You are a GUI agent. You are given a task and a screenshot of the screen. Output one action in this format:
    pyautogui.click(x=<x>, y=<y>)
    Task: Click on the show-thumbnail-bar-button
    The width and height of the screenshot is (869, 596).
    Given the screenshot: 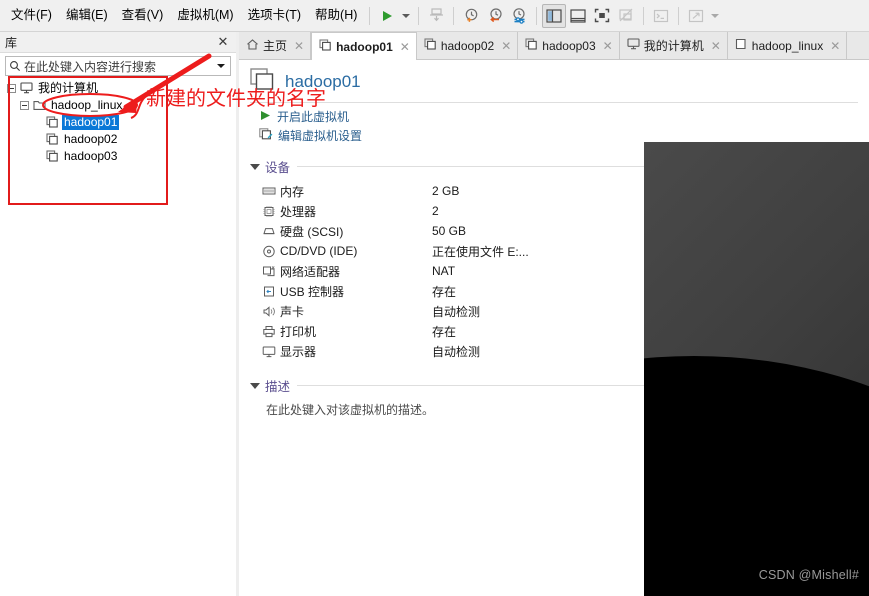 What is the action you would take?
    pyautogui.click(x=578, y=16)
    